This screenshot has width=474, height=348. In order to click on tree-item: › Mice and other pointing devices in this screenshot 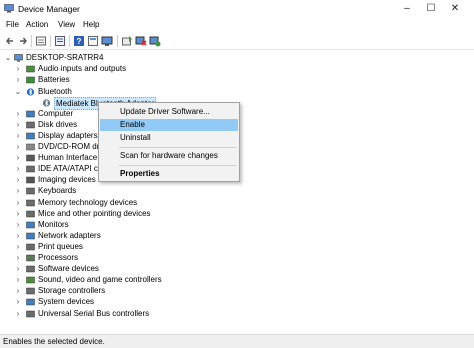, I will do `click(150, 213)`.